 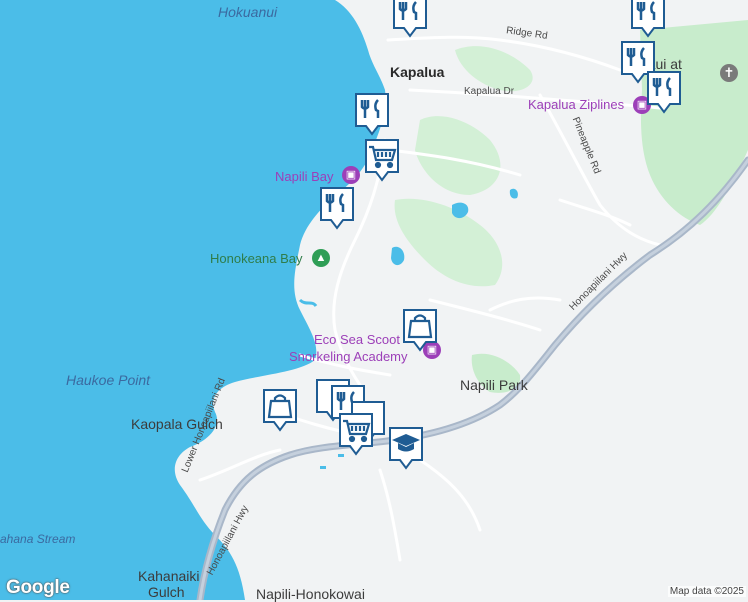 What do you see at coordinates (166, 592) in the screenshot?
I see `label-kahanaiki-2: Gulch` at bounding box center [166, 592].